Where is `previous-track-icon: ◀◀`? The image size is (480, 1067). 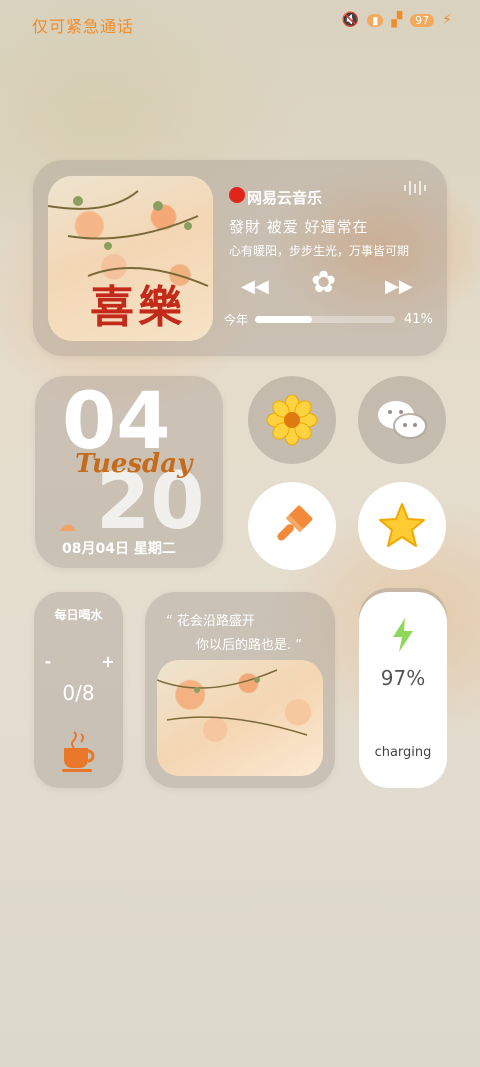
previous-track-icon: ◀◀ is located at coordinates (255, 286).